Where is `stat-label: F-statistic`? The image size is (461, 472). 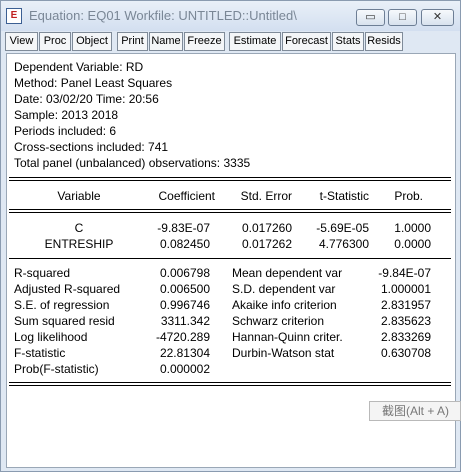
stat-label: F-statistic is located at coordinates (40, 353).